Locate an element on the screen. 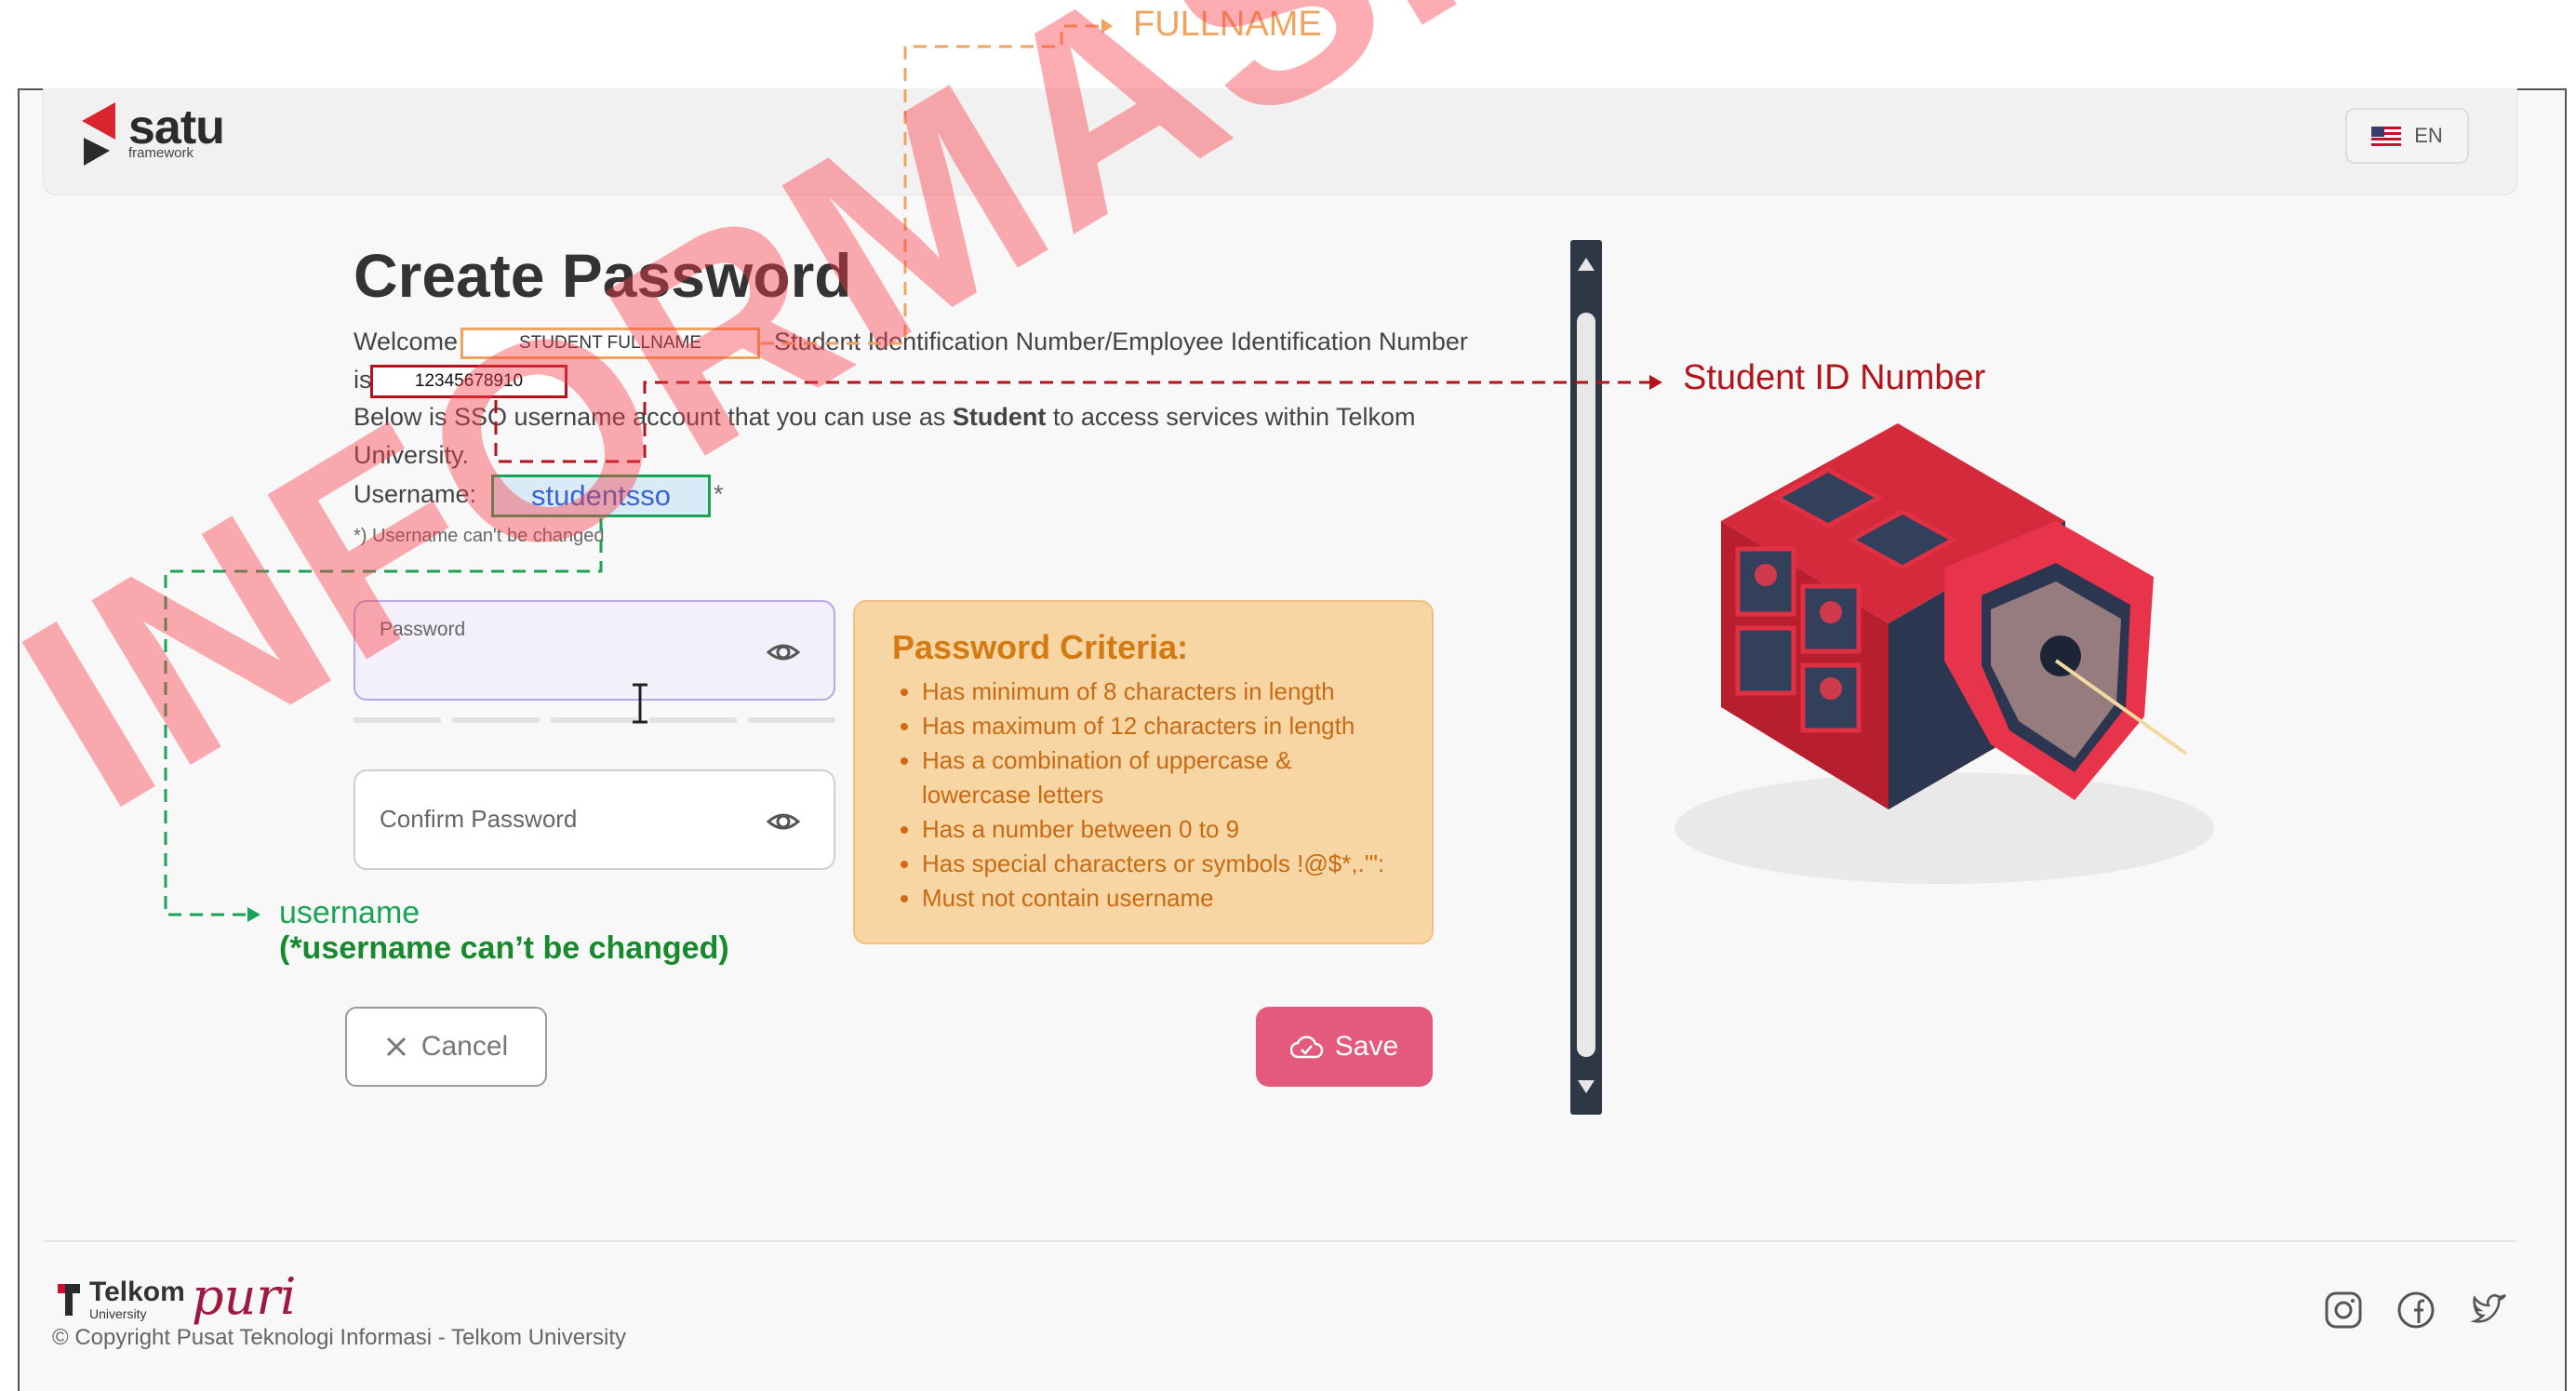 The image size is (2576, 1391). annotation-fullname: FULLNAME is located at coordinates (1227, 24).